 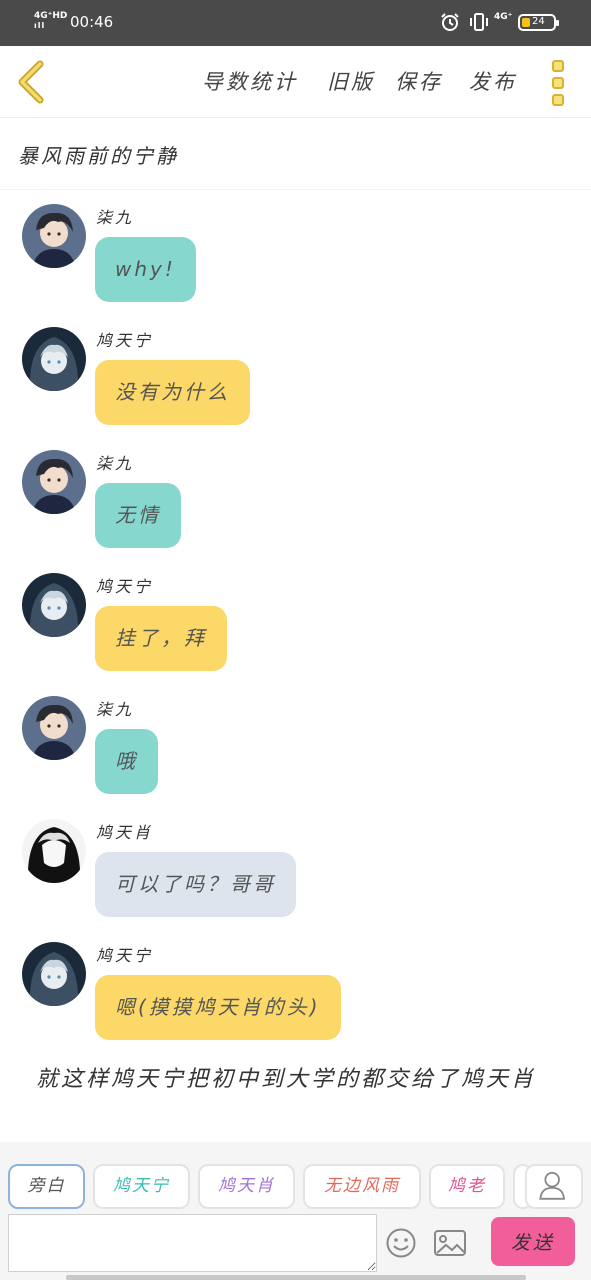 What do you see at coordinates (161, 638) in the screenshot?
I see `message-bubble: 挂了，拜` at bounding box center [161, 638].